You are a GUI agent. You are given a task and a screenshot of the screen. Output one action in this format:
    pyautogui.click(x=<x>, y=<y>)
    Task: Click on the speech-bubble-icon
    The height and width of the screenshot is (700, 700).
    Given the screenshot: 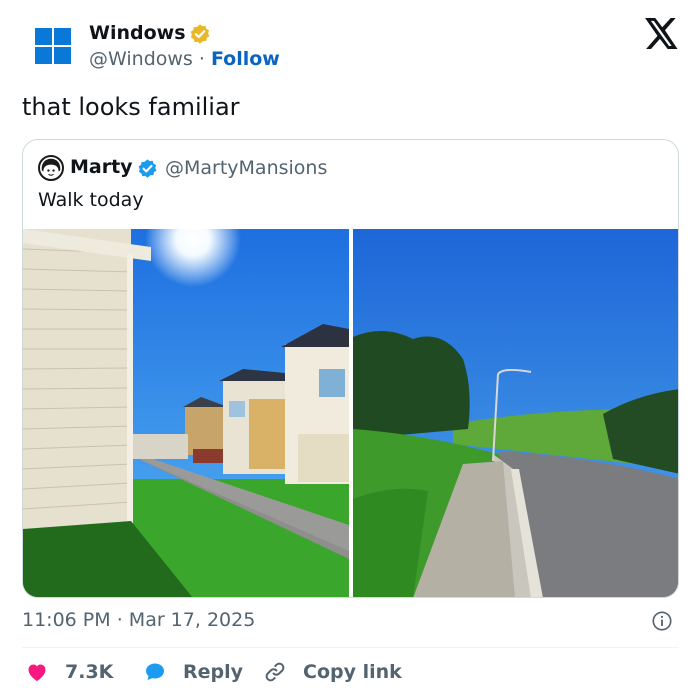 What is the action you would take?
    pyautogui.click(x=155, y=671)
    